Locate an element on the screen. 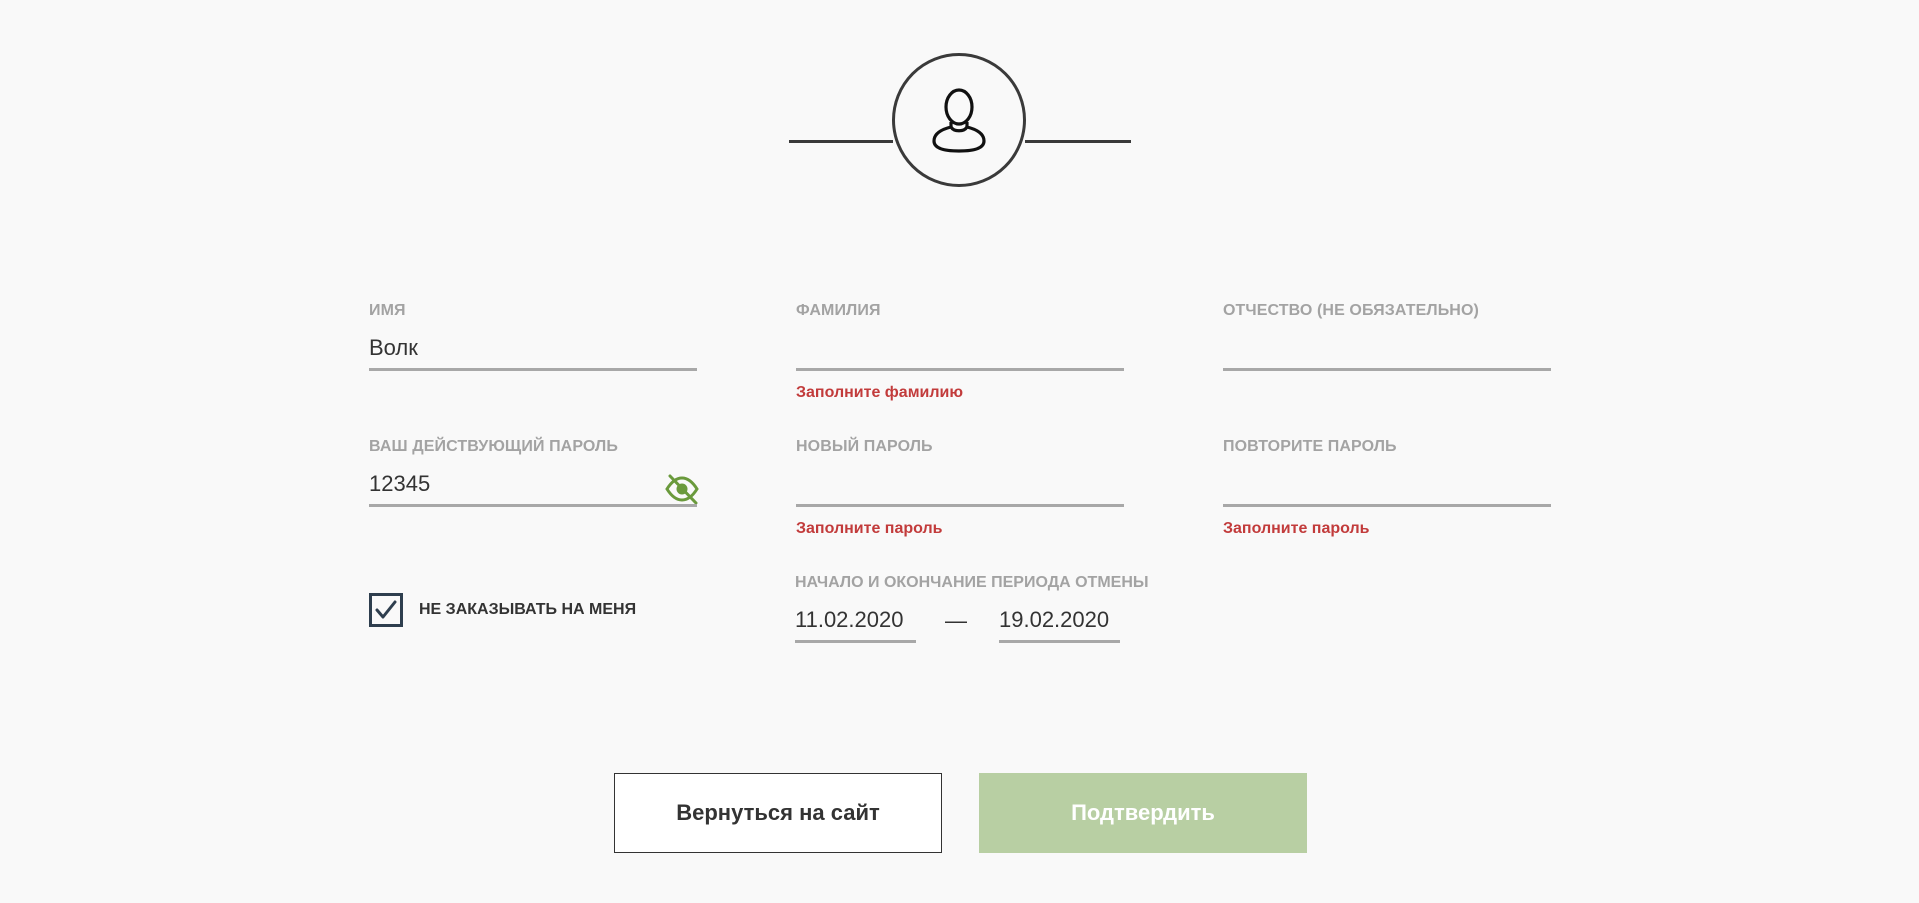  middle-name-label: ОТЧЕСТВО (НЕ ОБЯЗАТЕЛЬНО) is located at coordinates (1351, 310).